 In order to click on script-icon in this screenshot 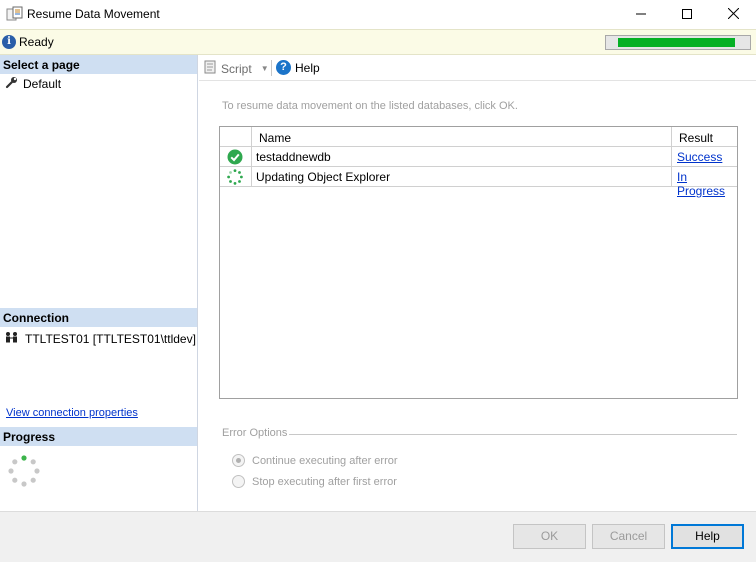, I will do `click(210, 68)`.